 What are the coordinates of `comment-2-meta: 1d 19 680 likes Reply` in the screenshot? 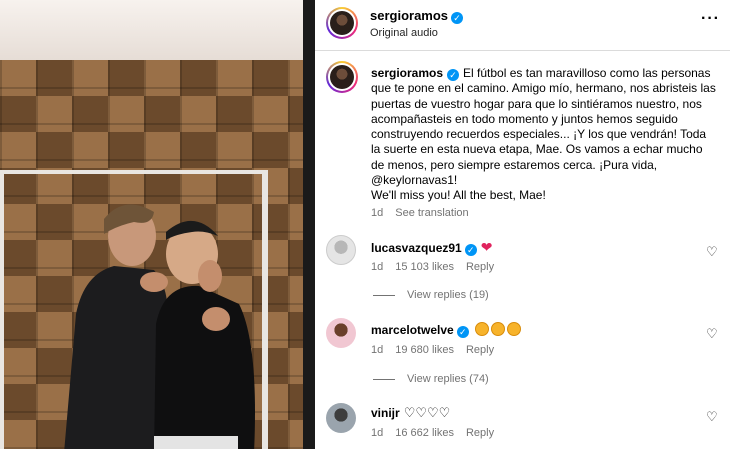 It's located at (438, 350).